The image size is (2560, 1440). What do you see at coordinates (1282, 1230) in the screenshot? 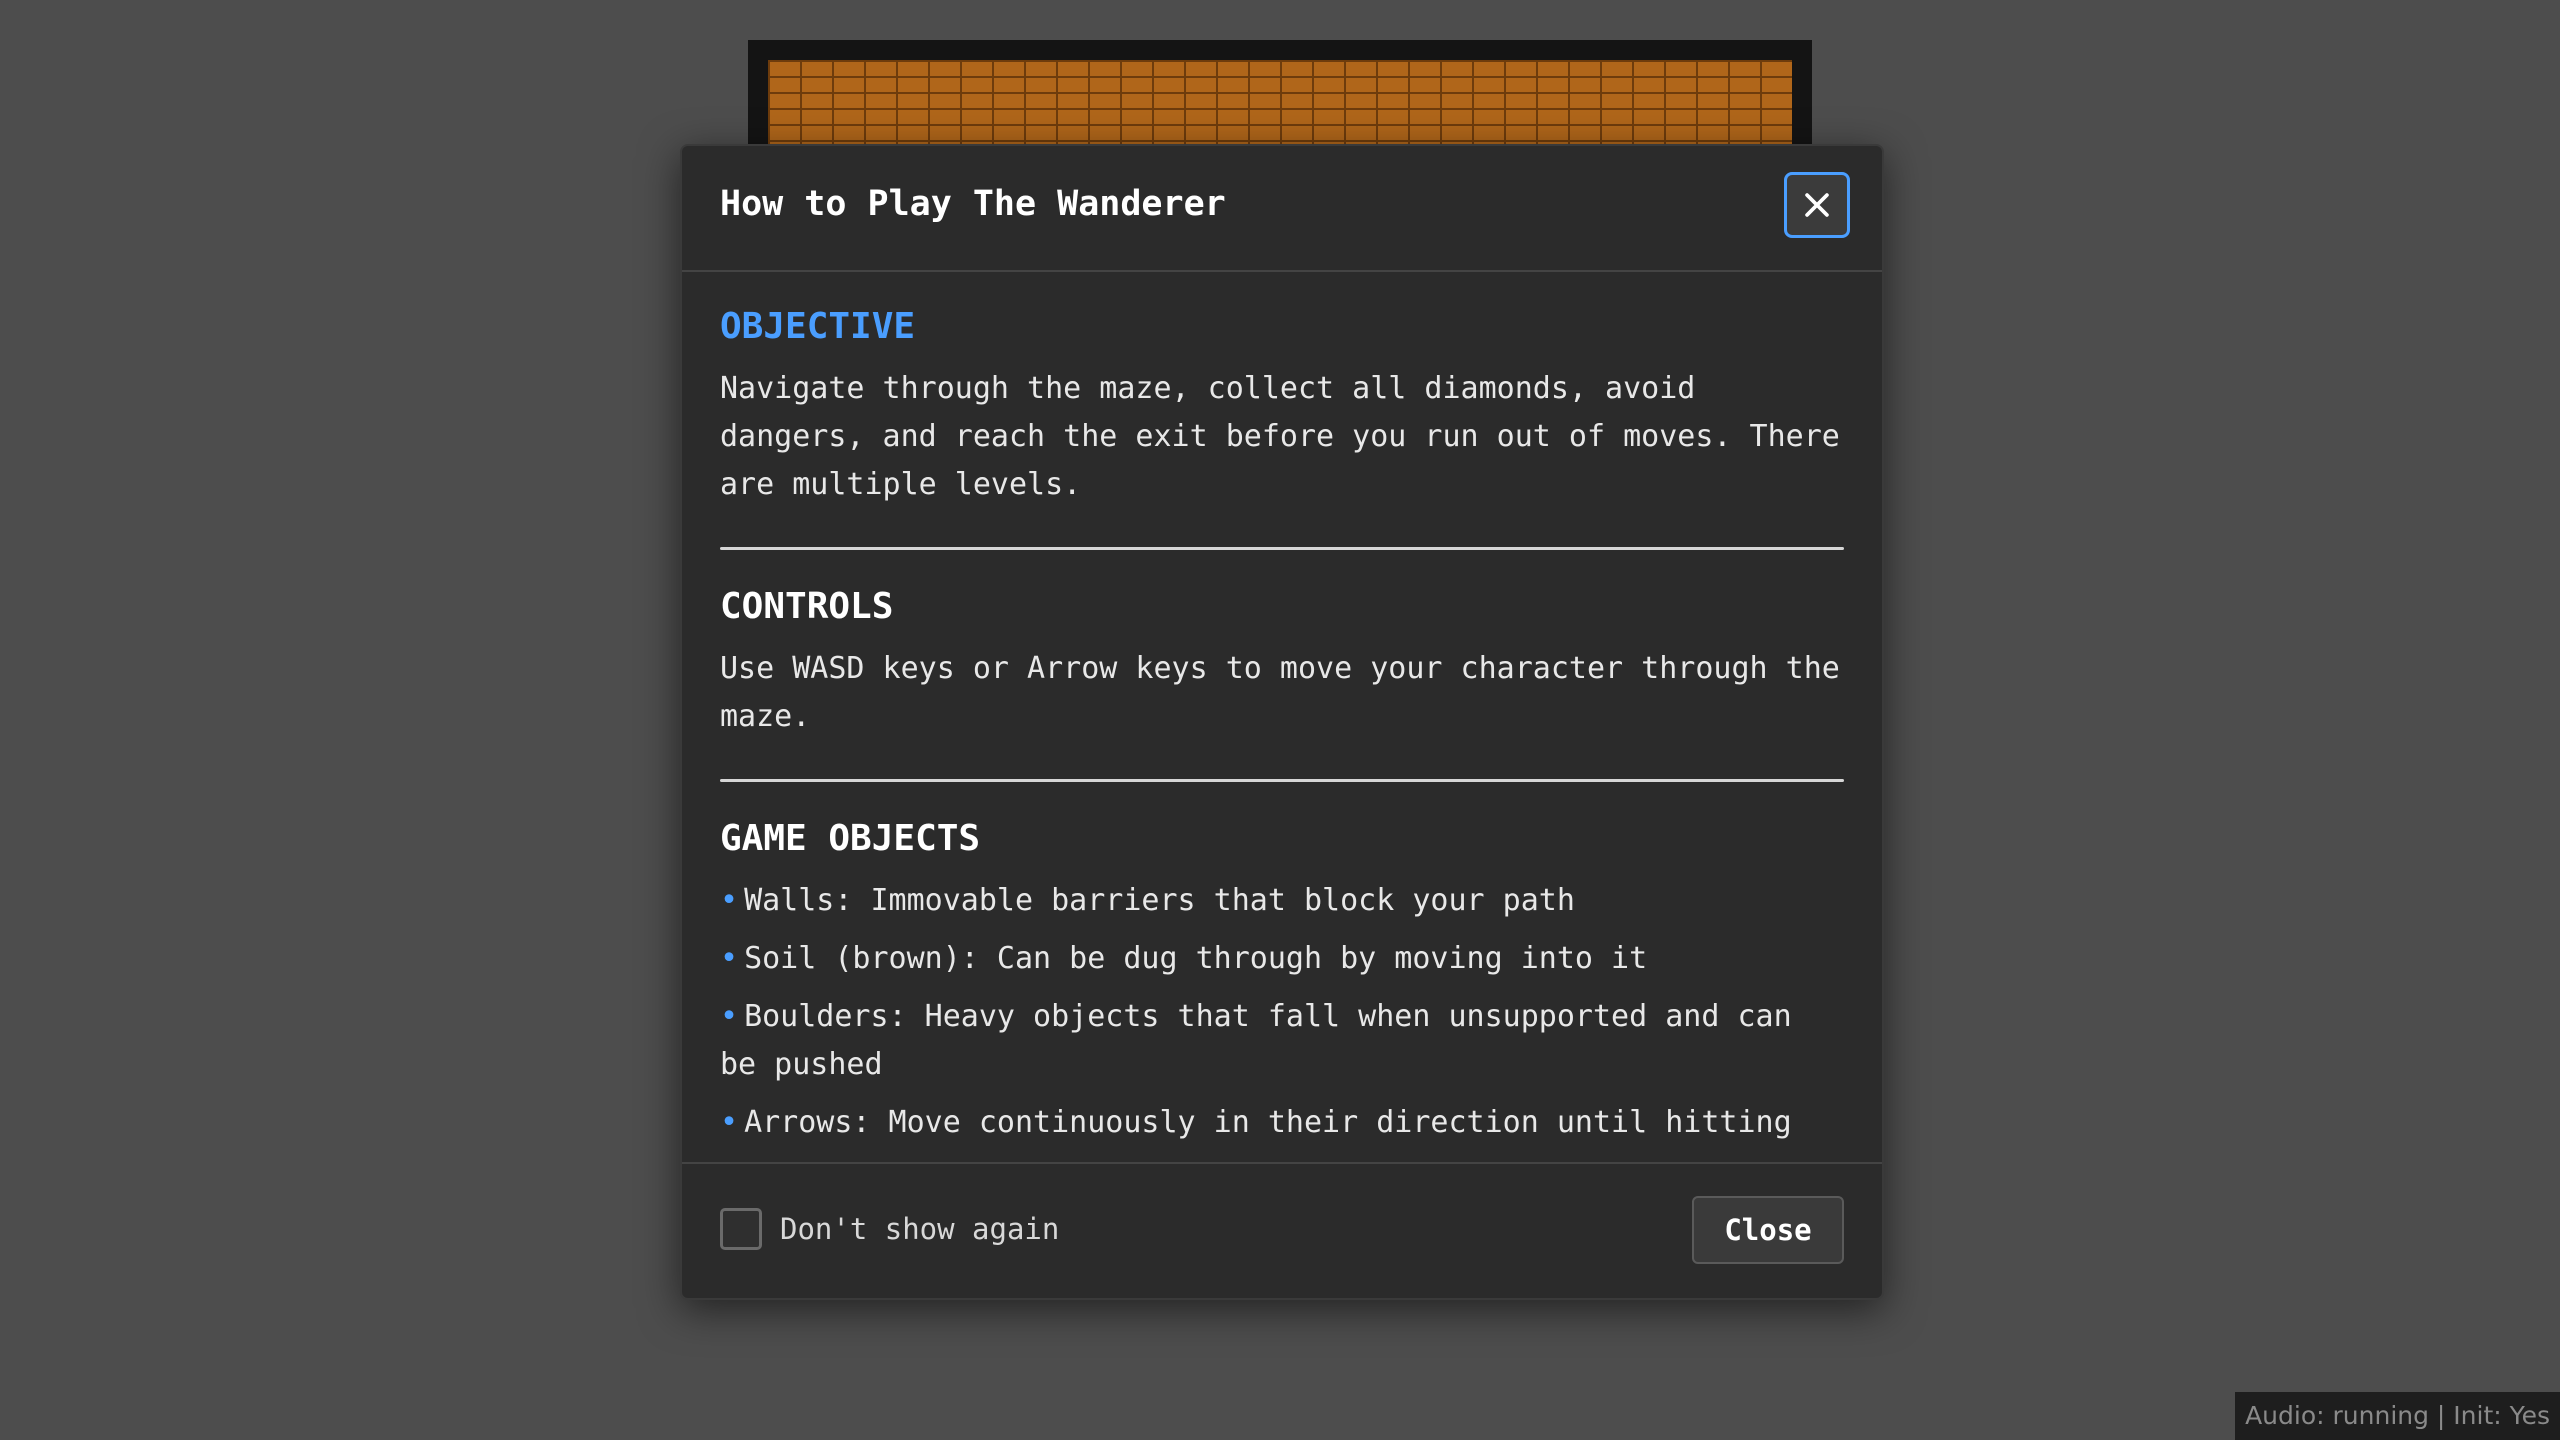
I see `dialog-footer: Don't show again Close` at bounding box center [1282, 1230].